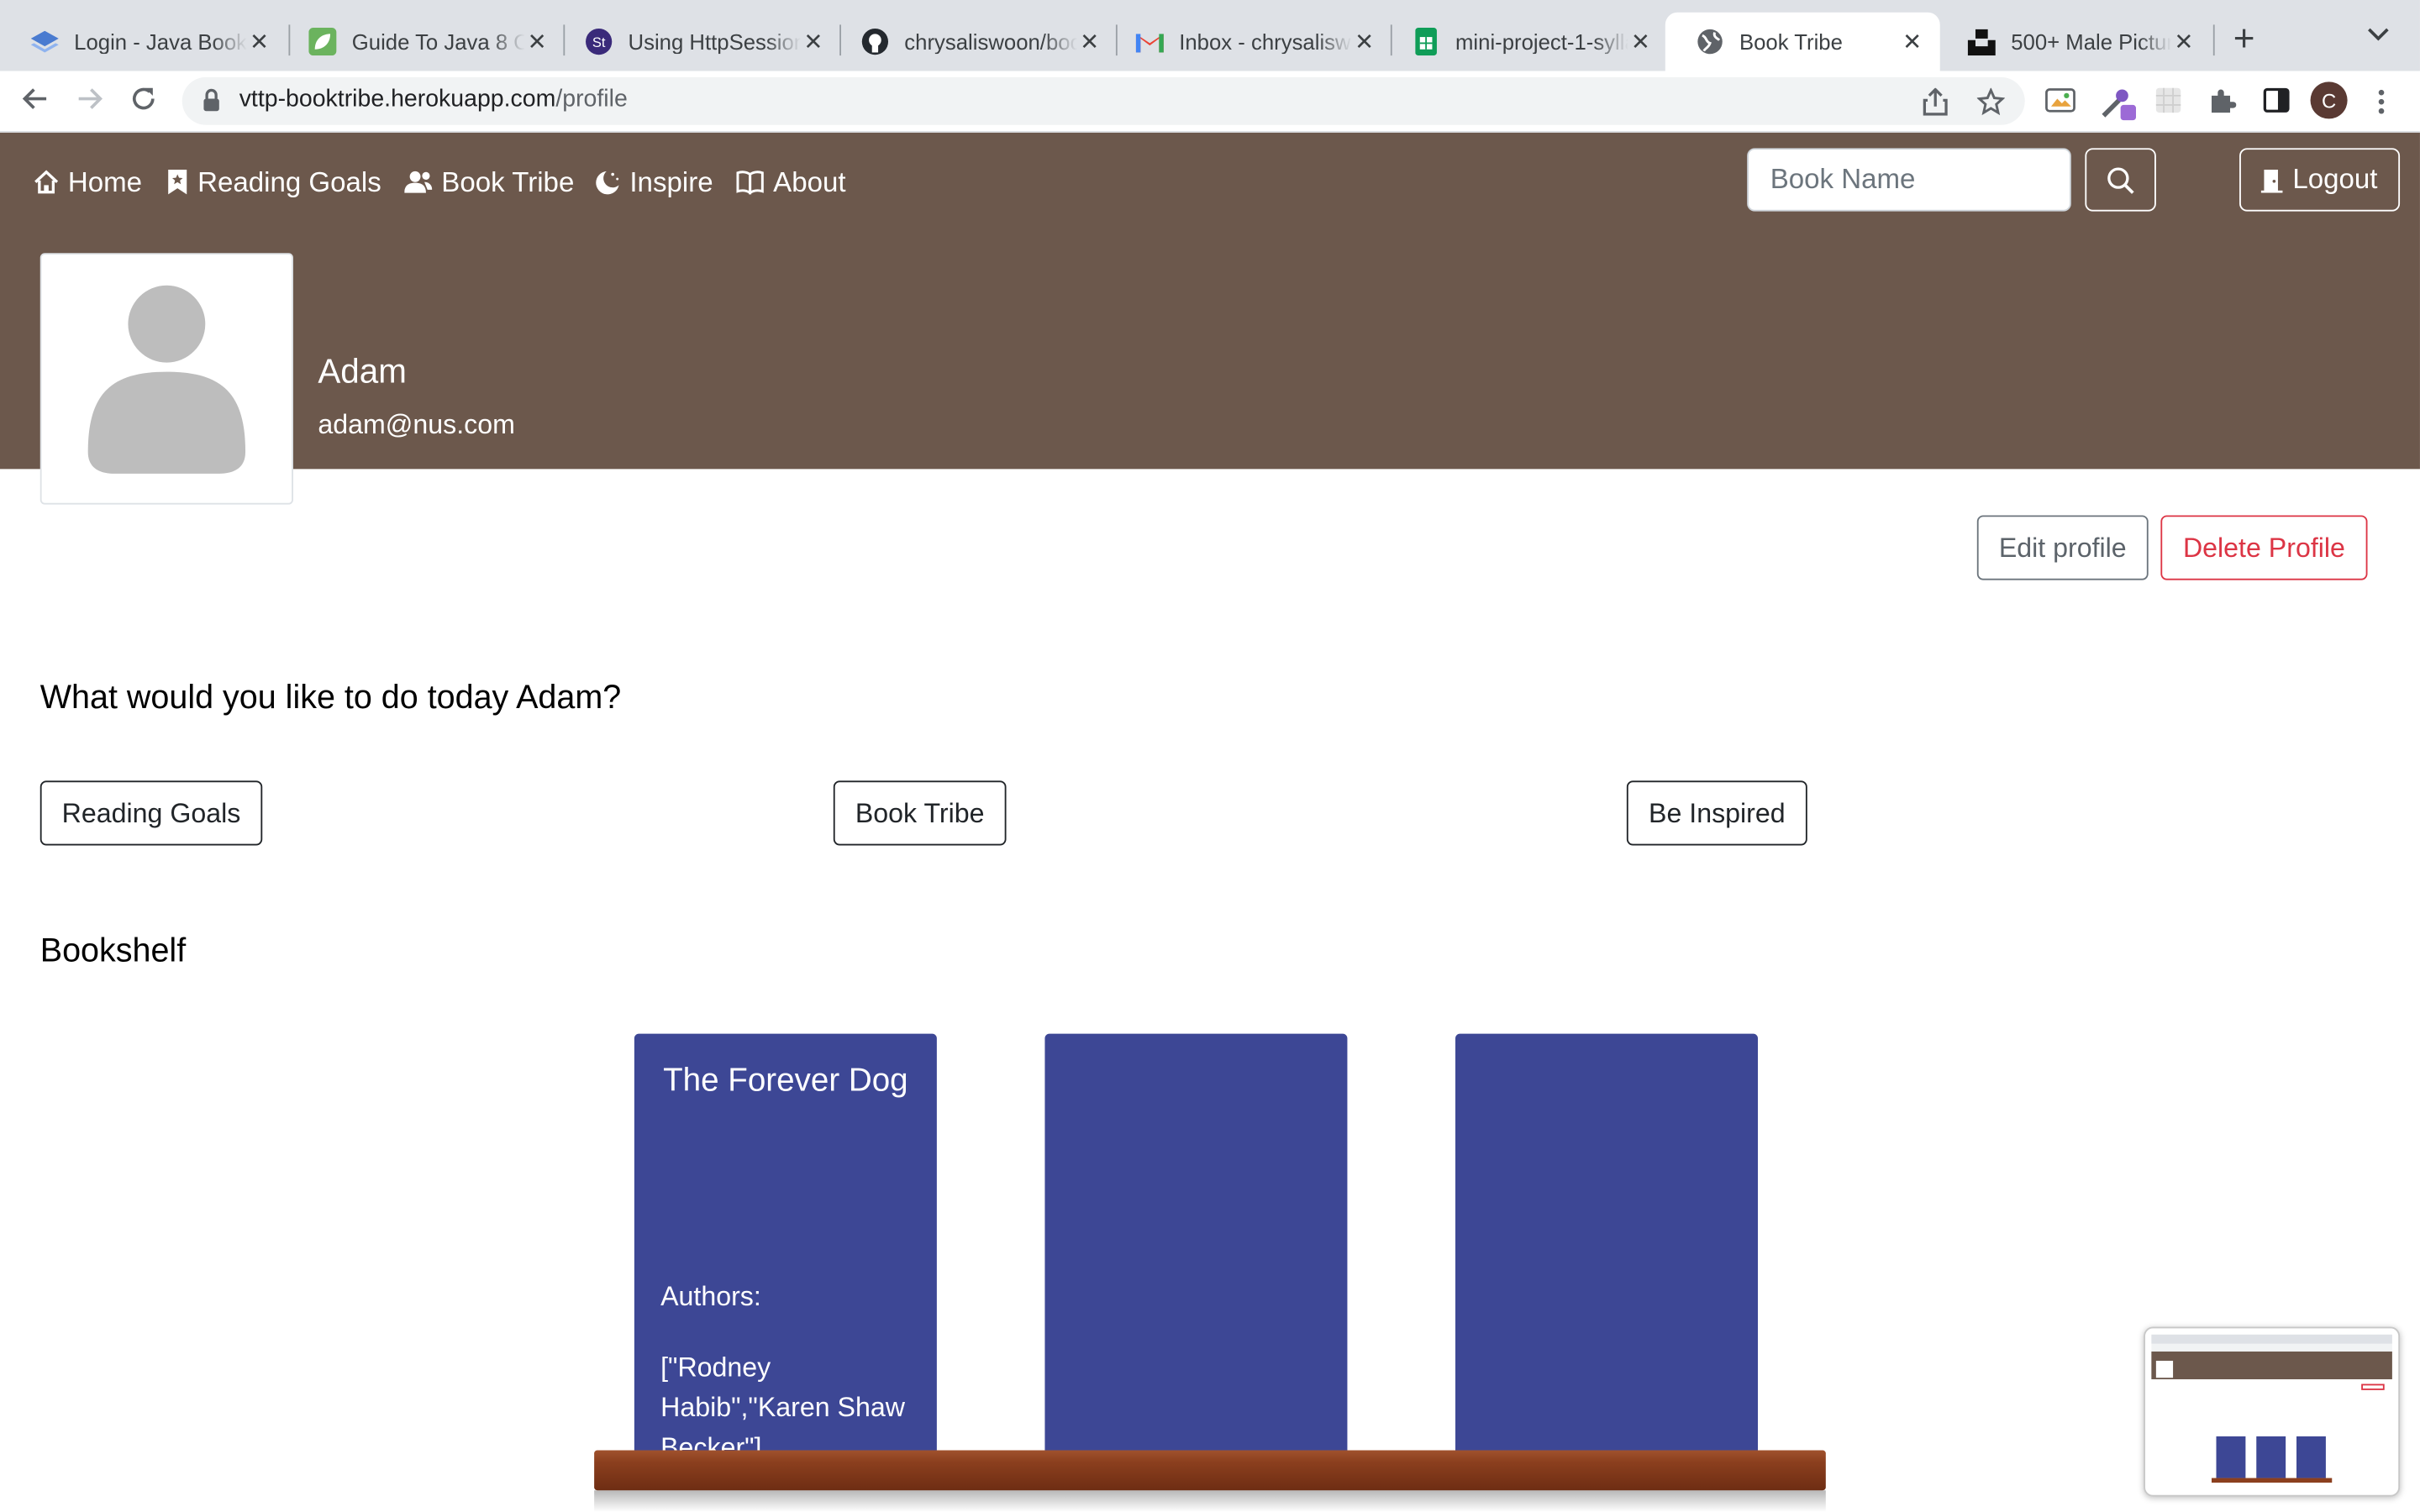 The width and height of the screenshot is (2420, 1512). I want to click on book-authors: ["Rodney Habib","Karen Shaw Becker"], so click(782, 1407).